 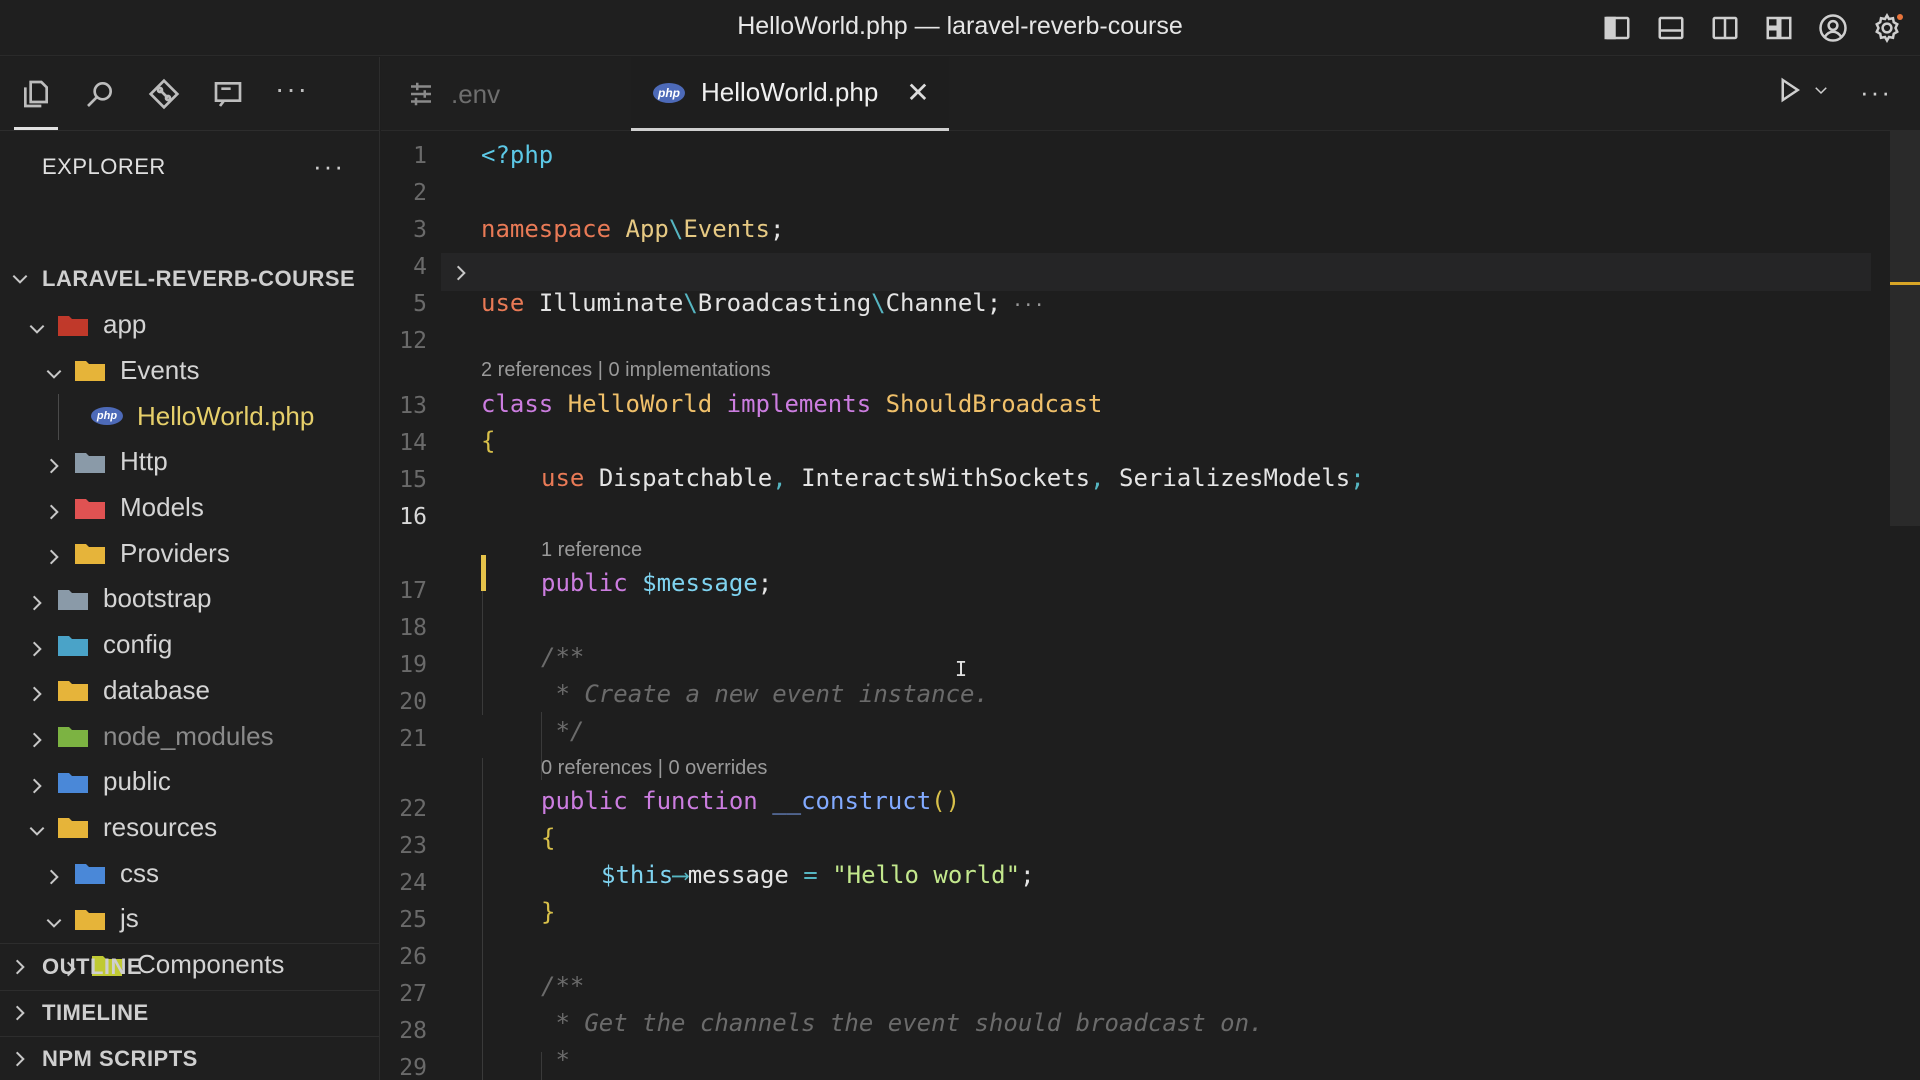 I want to click on tree-item-label: HelloWorld.php, so click(x=226, y=415).